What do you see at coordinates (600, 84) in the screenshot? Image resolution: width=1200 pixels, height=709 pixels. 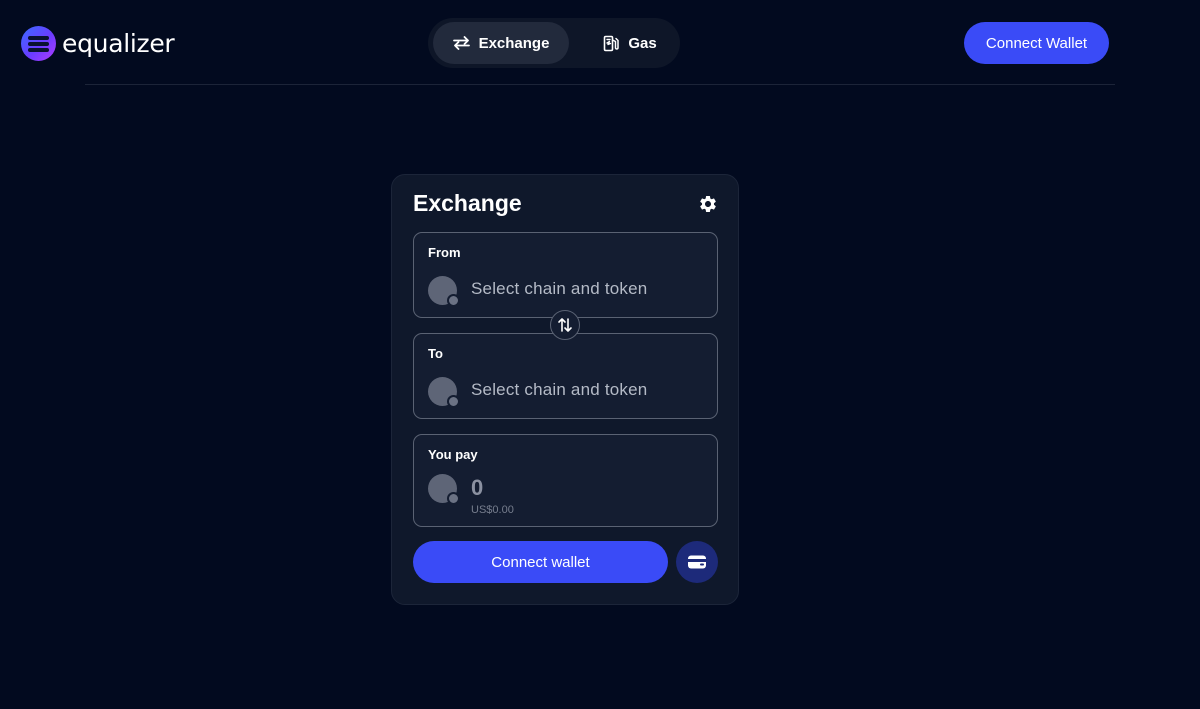 I see `header-divider` at bounding box center [600, 84].